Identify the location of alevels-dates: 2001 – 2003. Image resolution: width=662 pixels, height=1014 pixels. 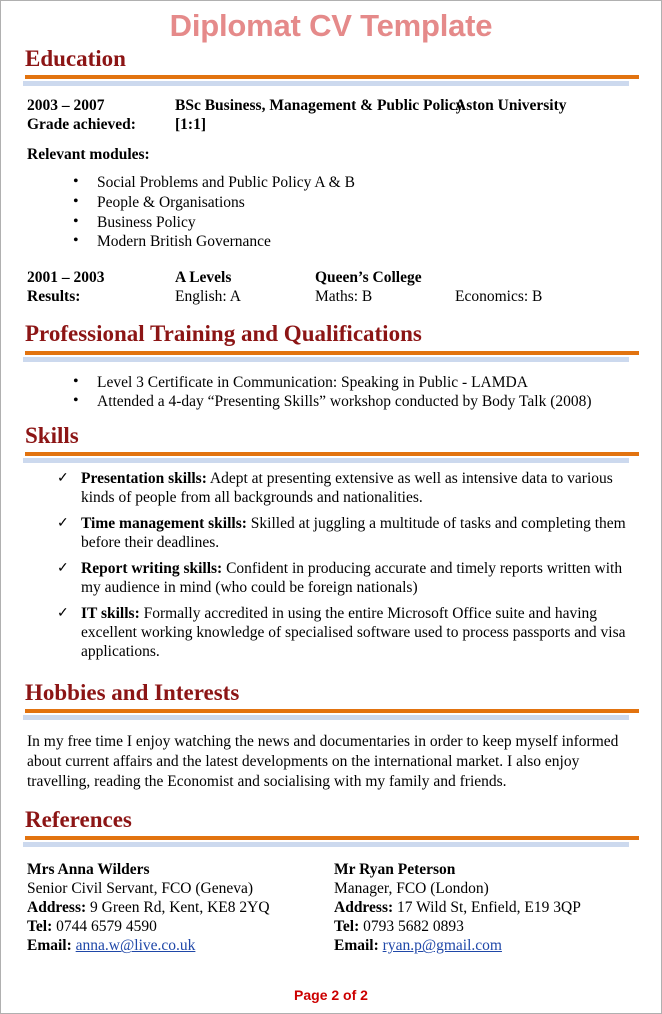
(66, 278).